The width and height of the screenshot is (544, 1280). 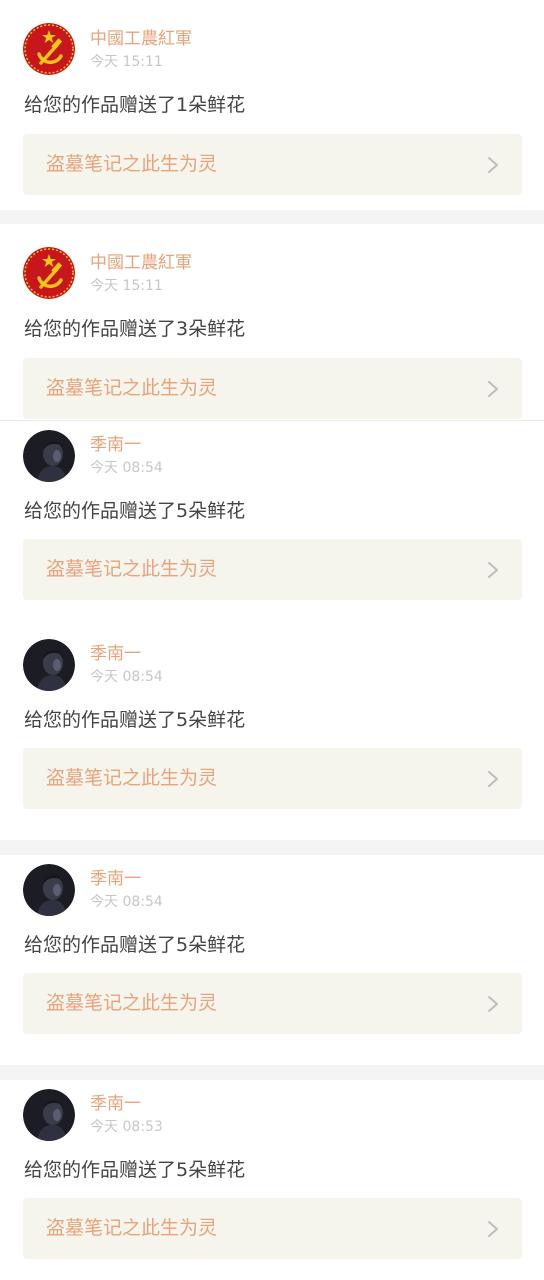 What do you see at coordinates (135, 105) in the screenshot?
I see `gift-message: 给您的作品赠送了1朵鲜花` at bounding box center [135, 105].